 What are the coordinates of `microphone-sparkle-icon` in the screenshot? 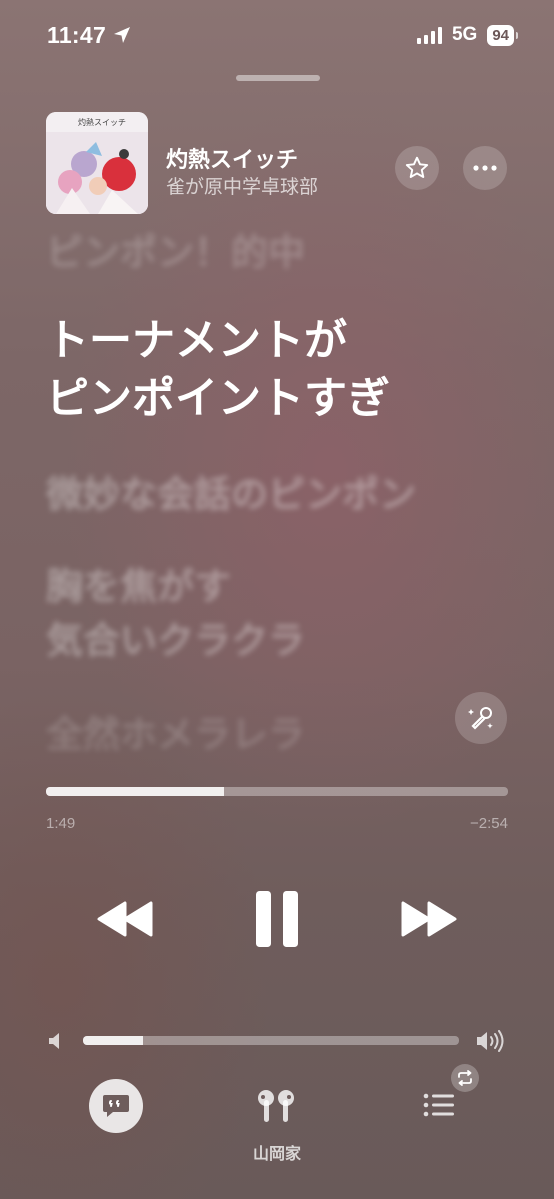 It's located at (480, 718).